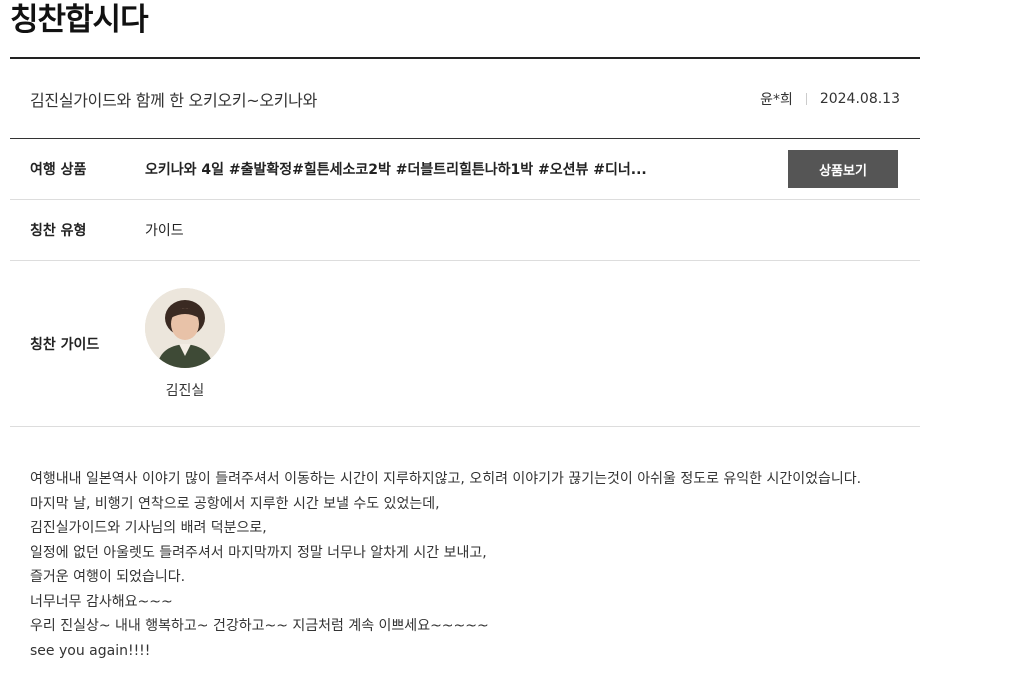 The width and height of the screenshot is (1035, 683). Describe the element at coordinates (806, 98) in the screenshot. I see `meta-divider` at that location.